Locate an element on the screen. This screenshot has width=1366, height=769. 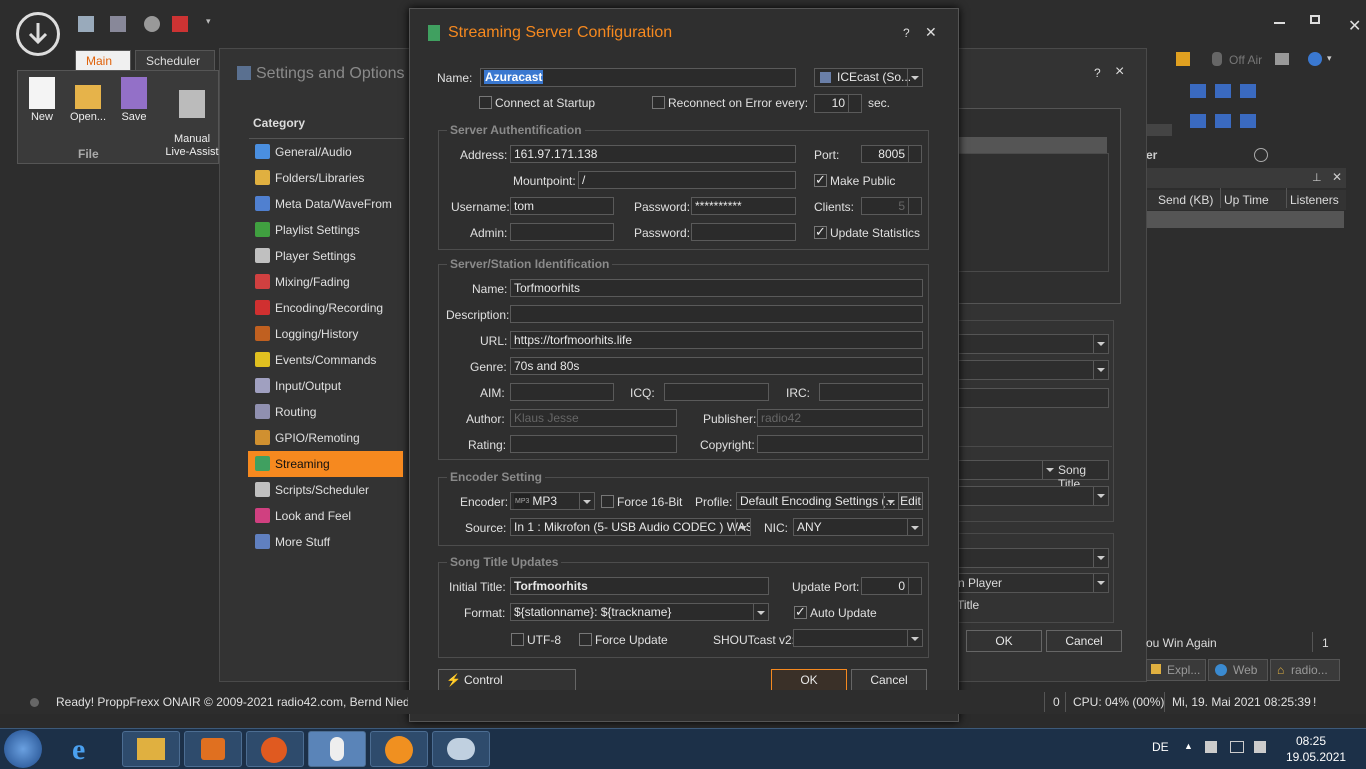
app-close-icon: ✕ is located at coordinates (1354, 26).